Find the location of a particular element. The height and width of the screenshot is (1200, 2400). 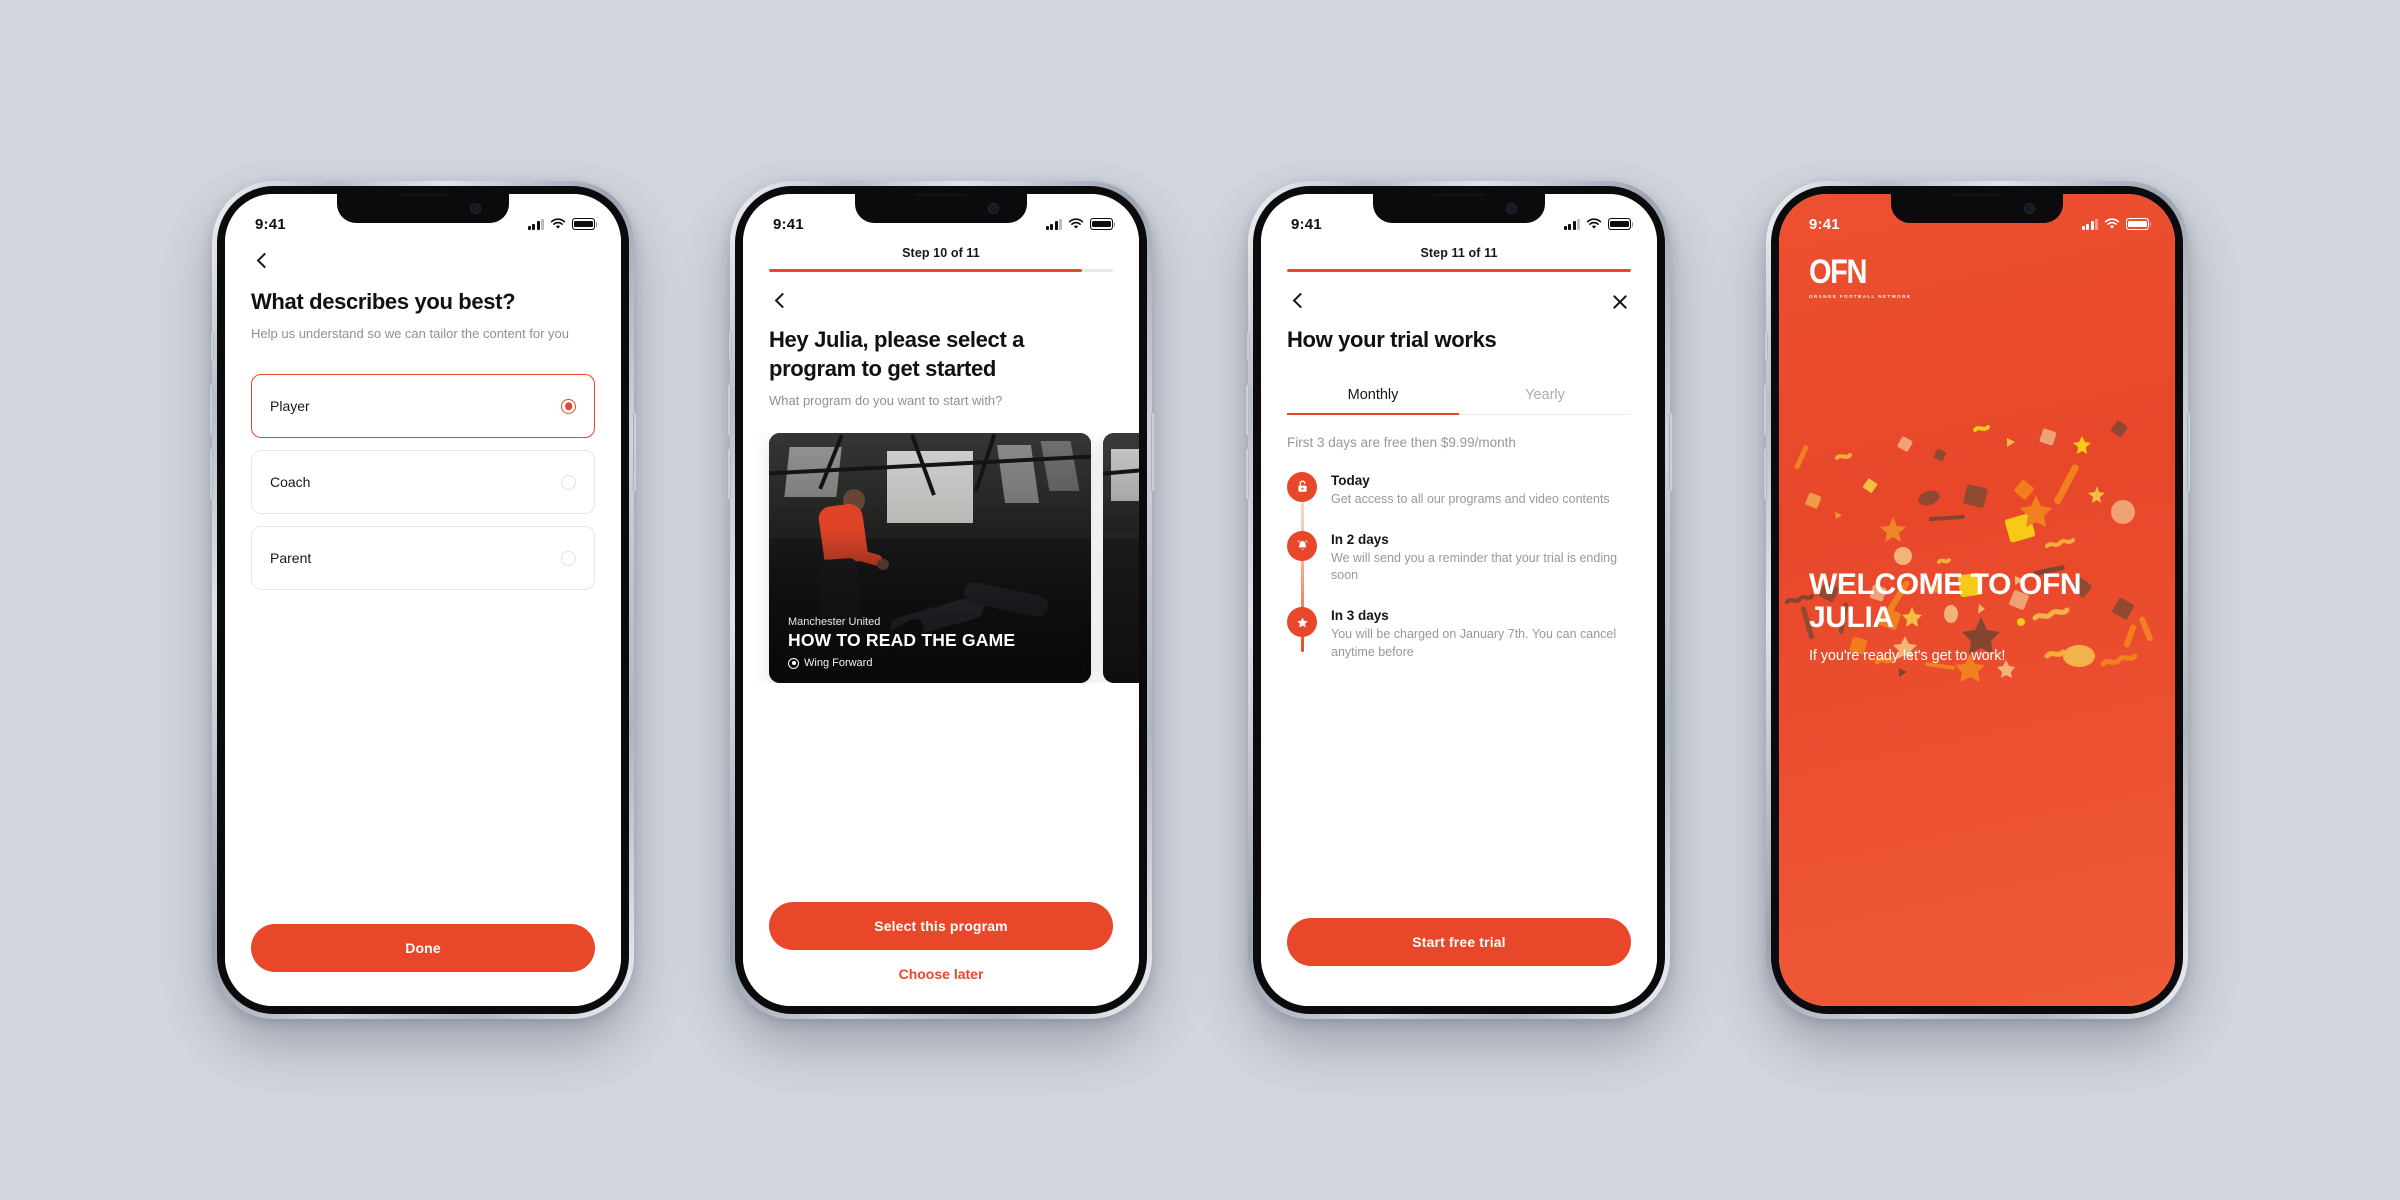

unlock-icon is located at coordinates (1302, 486).